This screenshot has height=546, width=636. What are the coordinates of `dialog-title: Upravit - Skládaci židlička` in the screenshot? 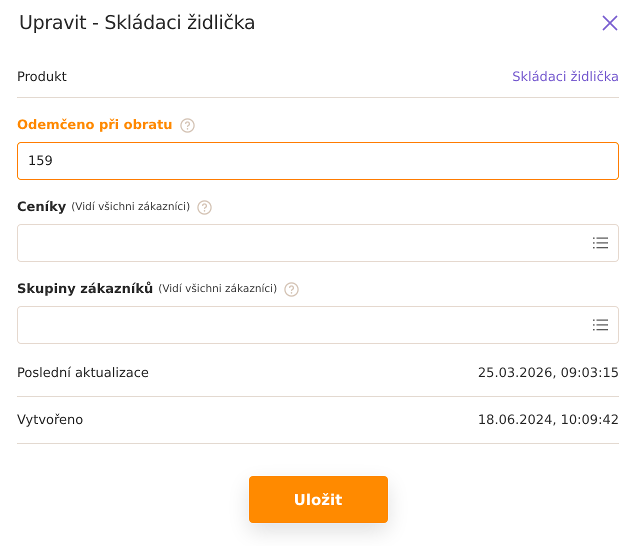 It's located at (137, 23).